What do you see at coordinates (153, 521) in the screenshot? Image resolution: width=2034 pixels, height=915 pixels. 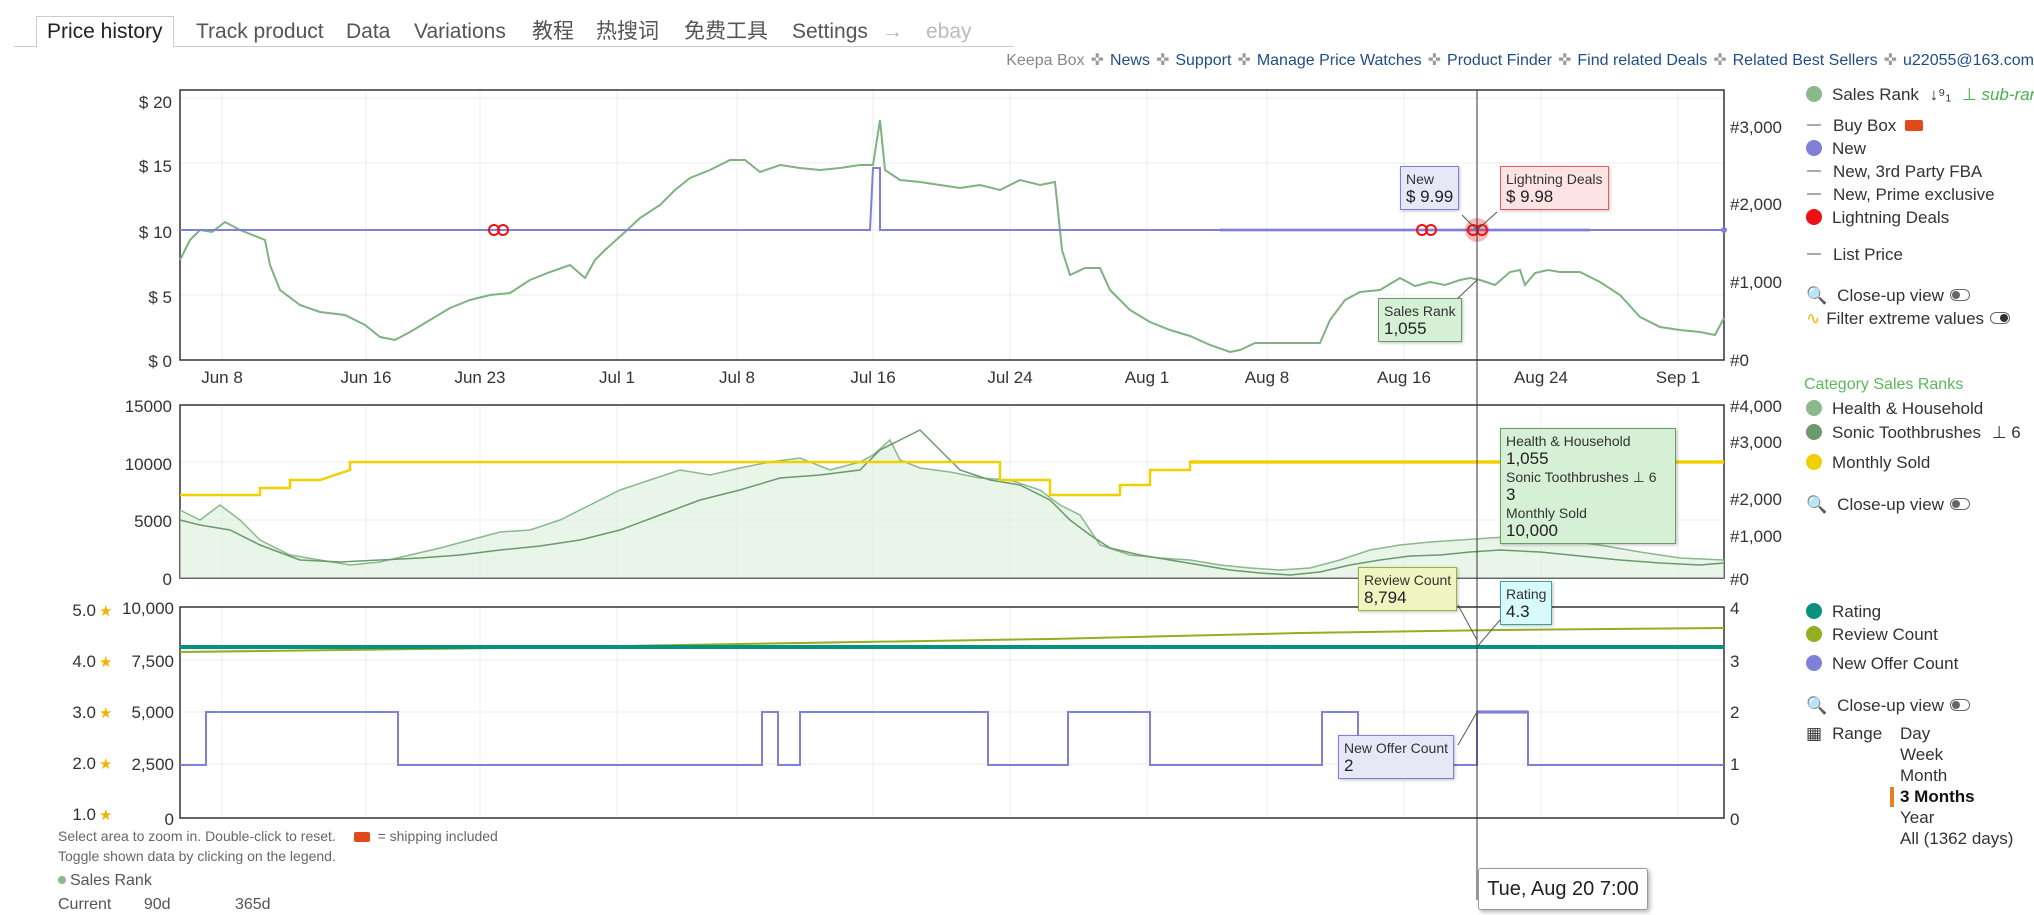 I see `sold-axis-tick: 5000` at bounding box center [153, 521].